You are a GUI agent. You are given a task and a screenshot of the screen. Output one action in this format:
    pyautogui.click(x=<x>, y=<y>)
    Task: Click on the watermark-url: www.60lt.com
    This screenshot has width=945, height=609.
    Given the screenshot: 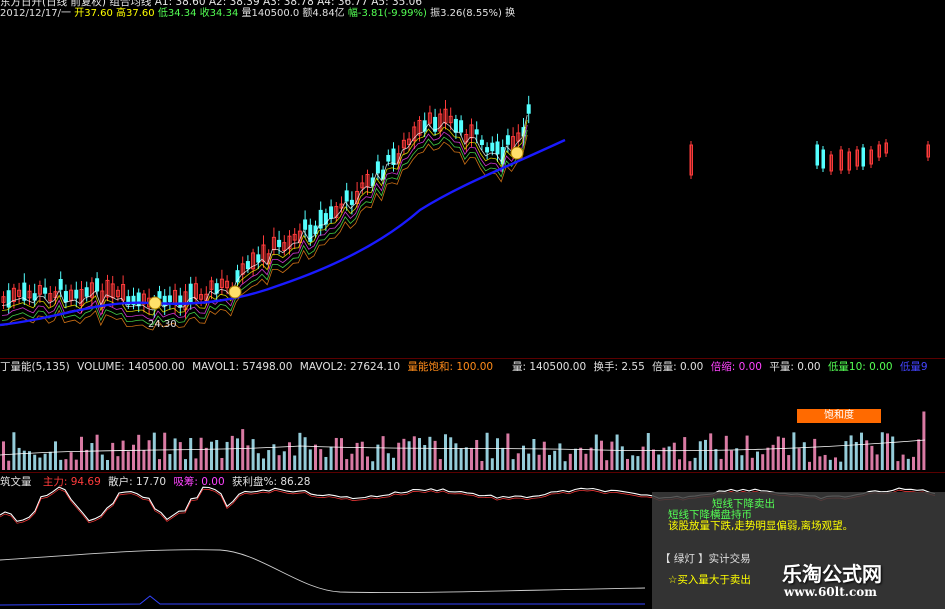 What is the action you would take?
    pyautogui.click(x=830, y=592)
    